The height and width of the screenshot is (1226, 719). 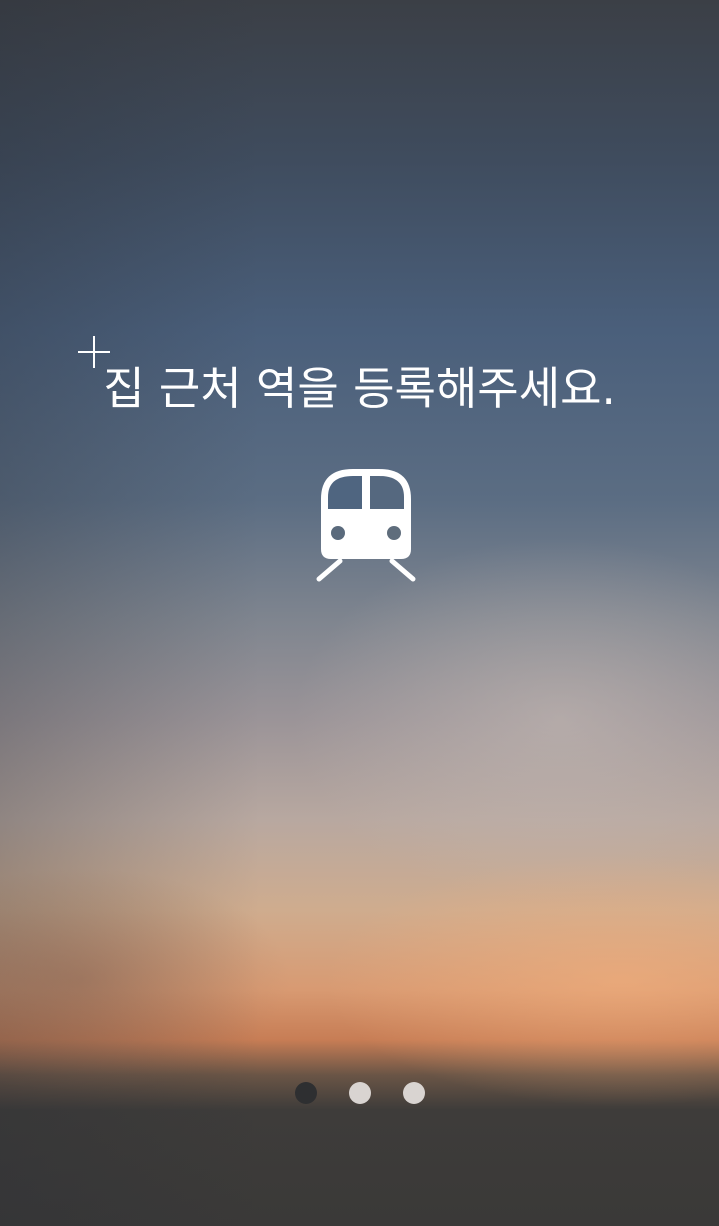 What do you see at coordinates (359, 388) in the screenshot?
I see `onboarding-message: 집 근처 역을 등록해주세요.` at bounding box center [359, 388].